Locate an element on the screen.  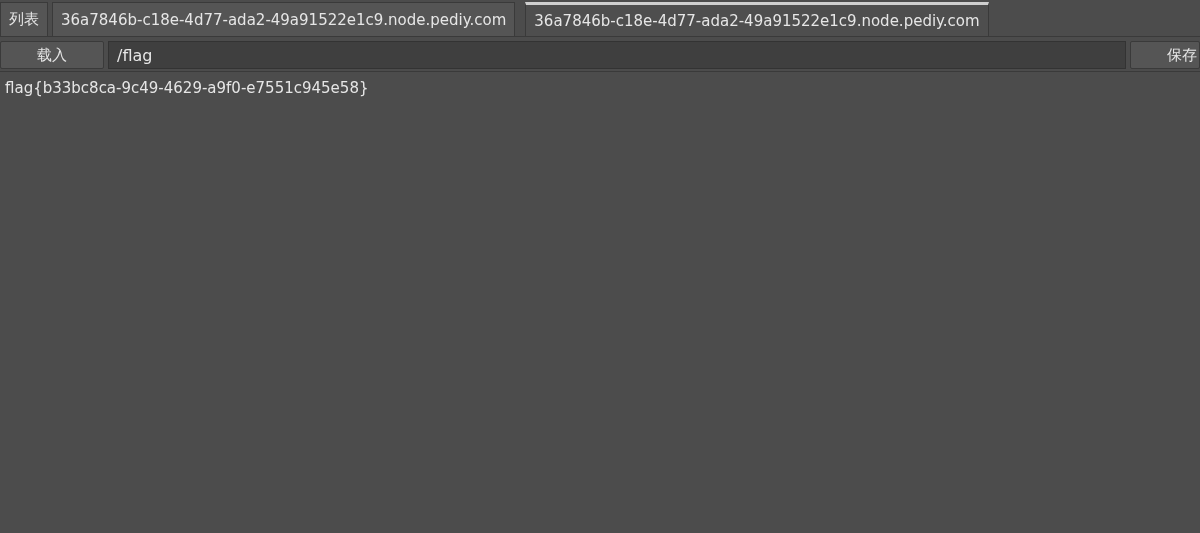
file-content-text: flag{b33bc8ca-9c49-4629-a9f0-e7551c945e58} is located at coordinates (187, 88).